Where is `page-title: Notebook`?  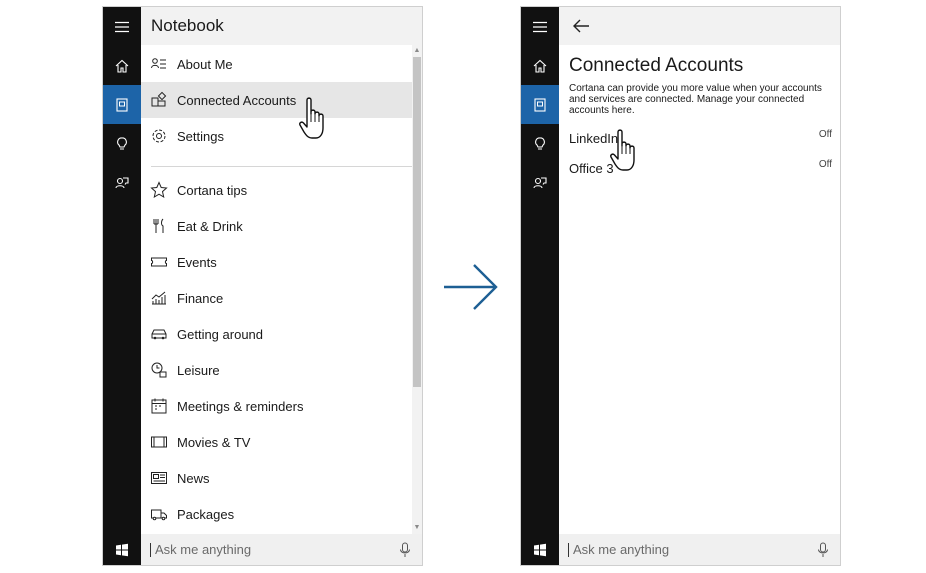 page-title: Notebook is located at coordinates (187, 25).